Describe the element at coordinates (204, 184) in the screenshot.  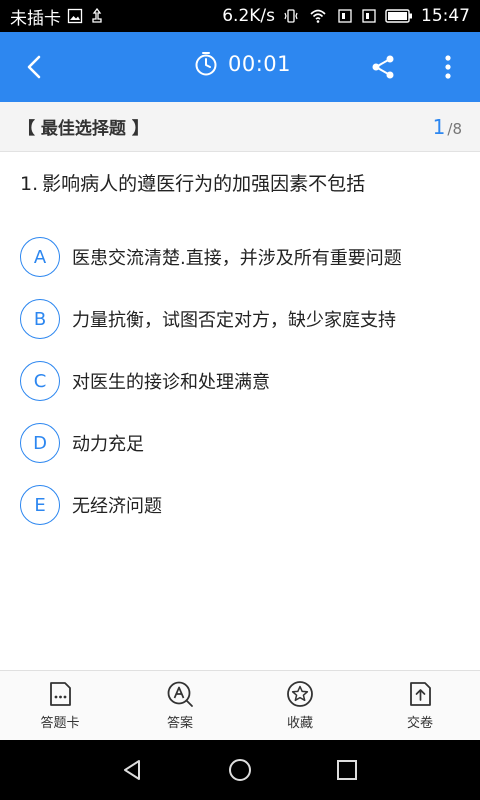
I see `question-text: 影响病人的遵医行为的加强因素不包括` at that location.